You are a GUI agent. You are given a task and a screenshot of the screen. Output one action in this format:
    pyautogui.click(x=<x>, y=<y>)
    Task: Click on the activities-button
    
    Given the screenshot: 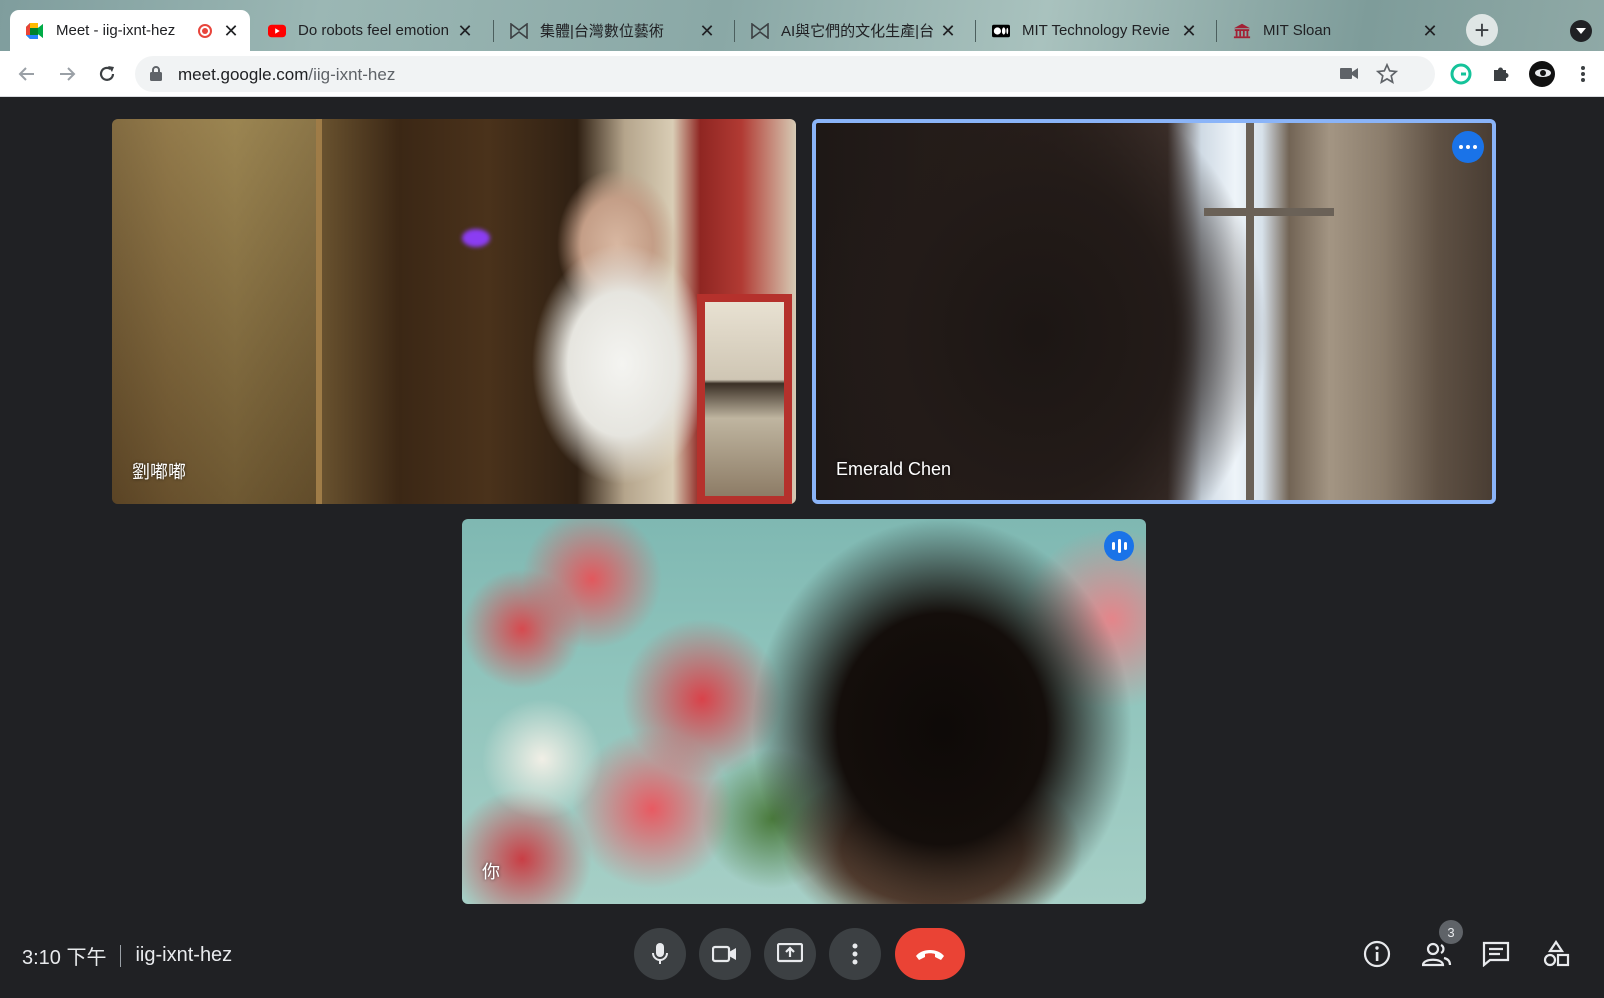 What is the action you would take?
    pyautogui.click(x=1556, y=954)
    